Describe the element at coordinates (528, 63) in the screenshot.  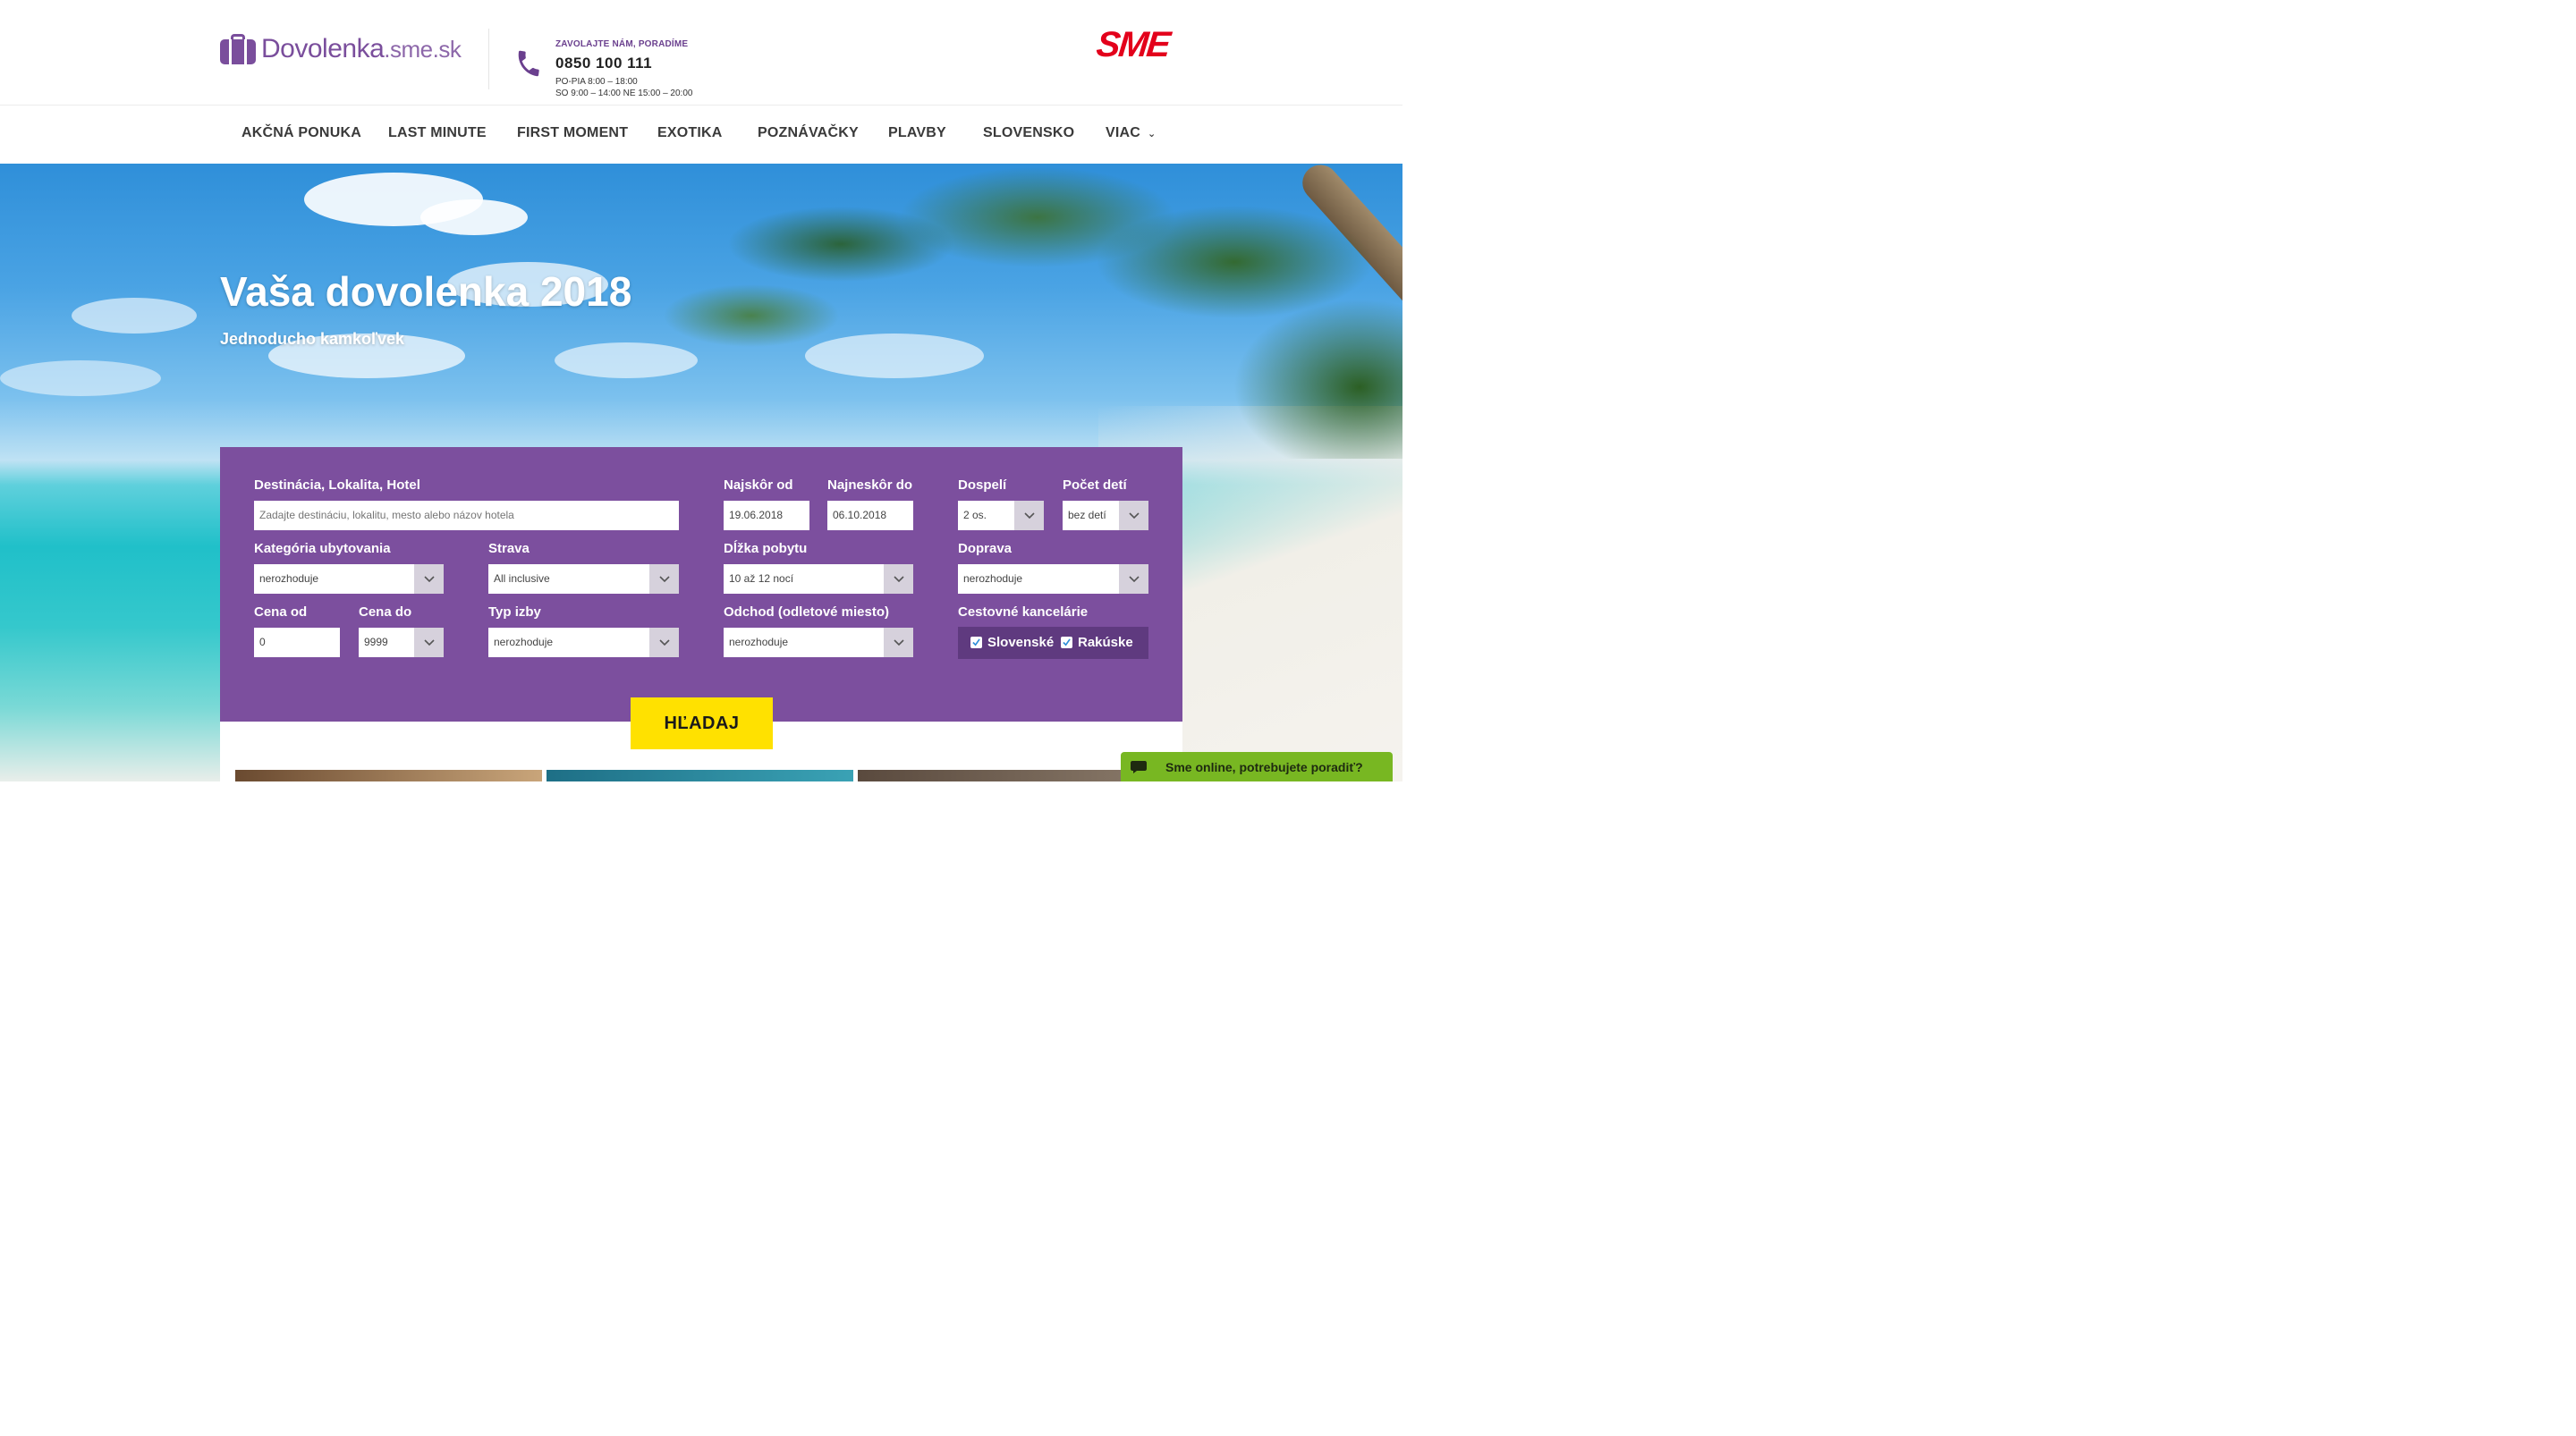
I see `phone-icon` at that location.